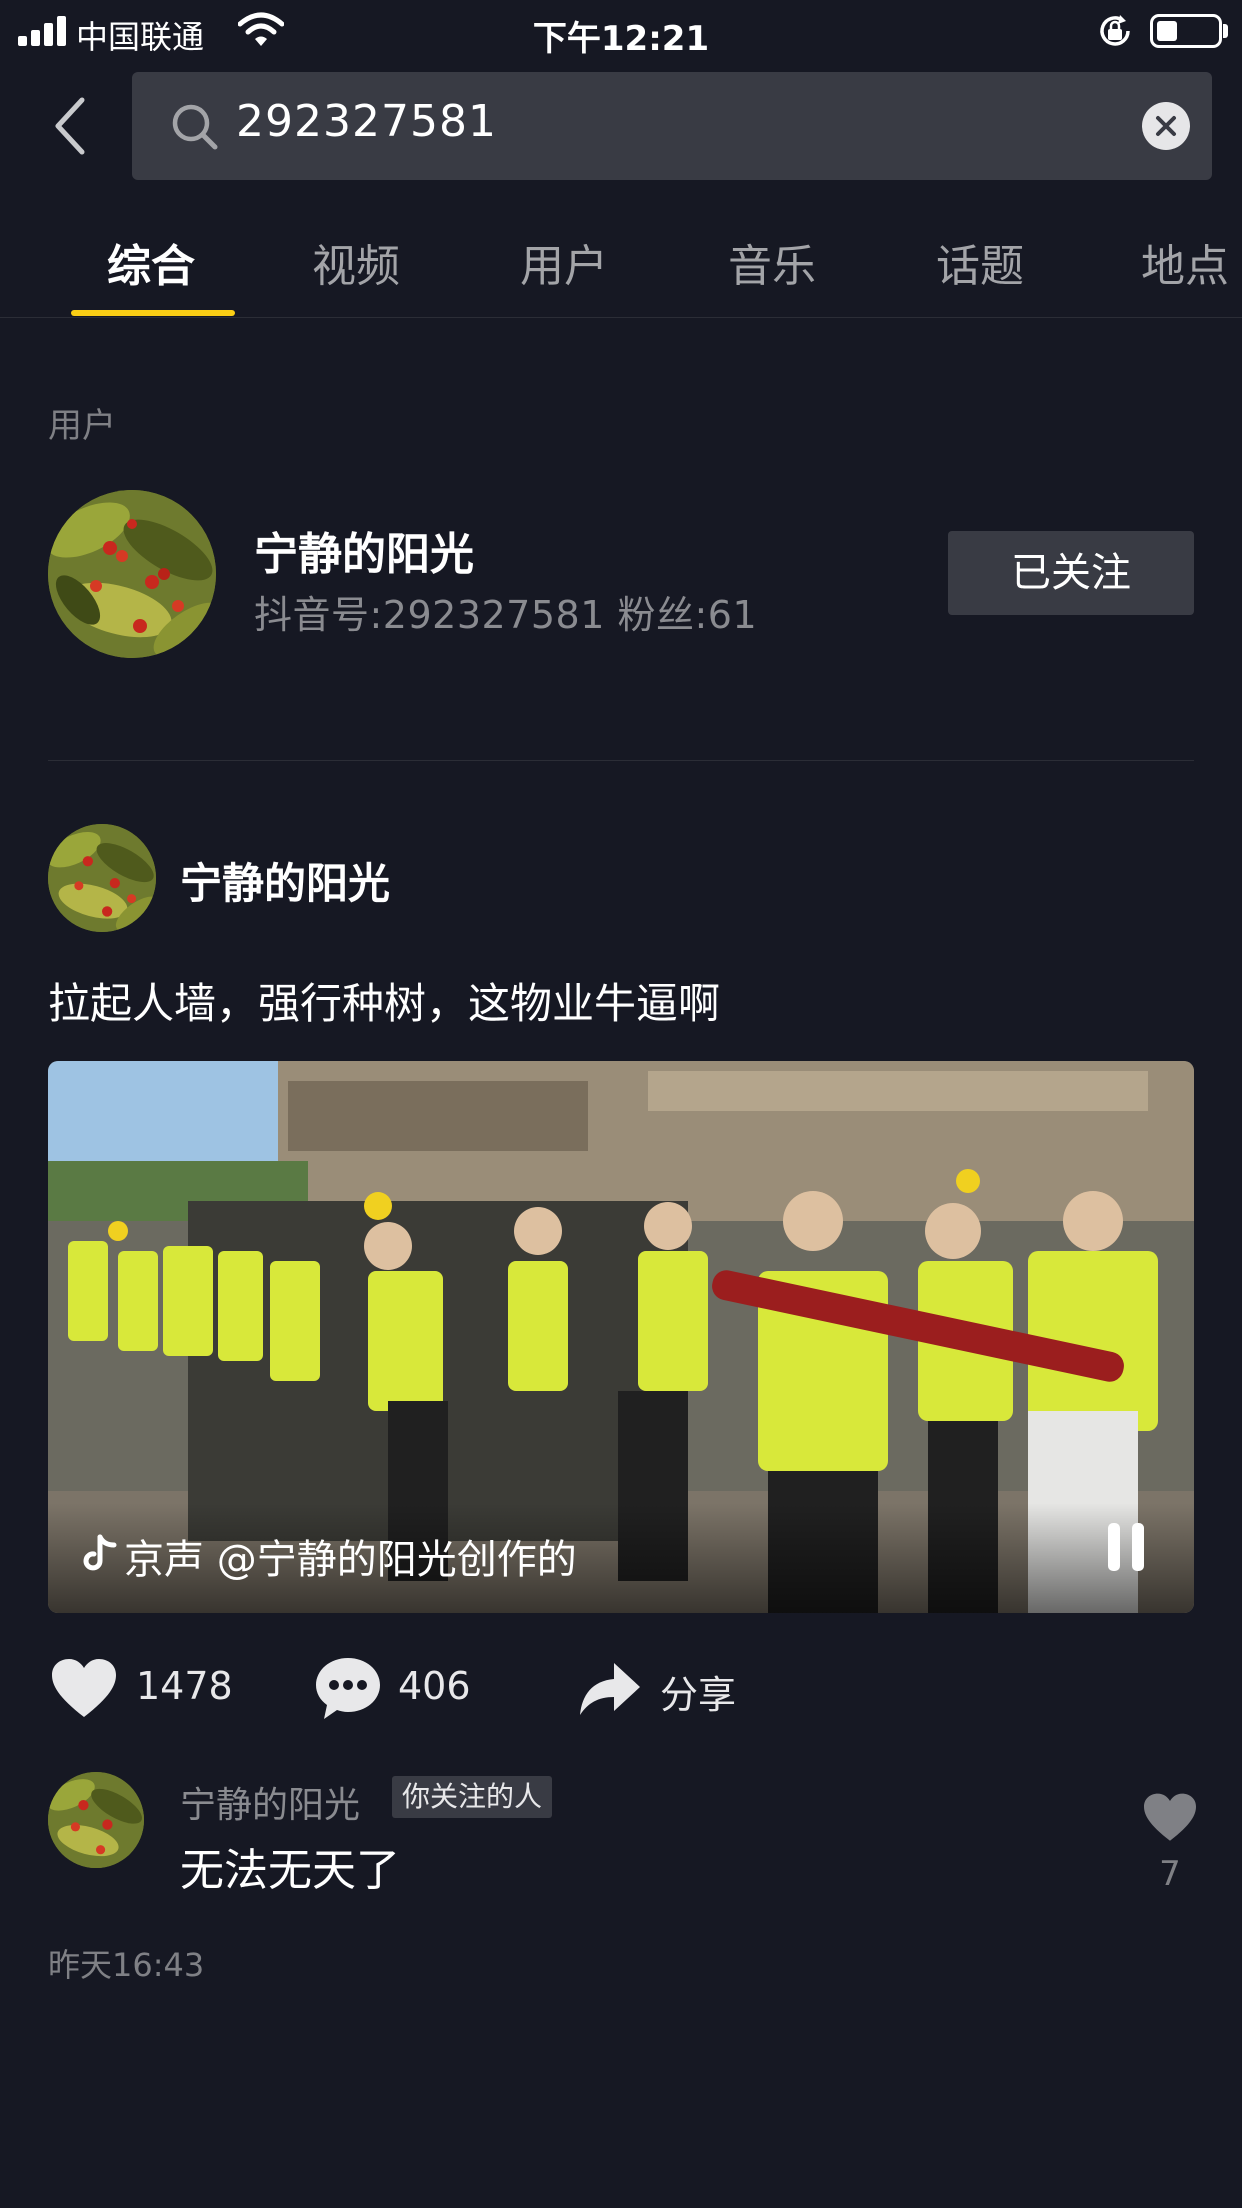 Image resolution: width=1242 pixels, height=2208 pixels. I want to click on user-avatar, so click(132, 574).